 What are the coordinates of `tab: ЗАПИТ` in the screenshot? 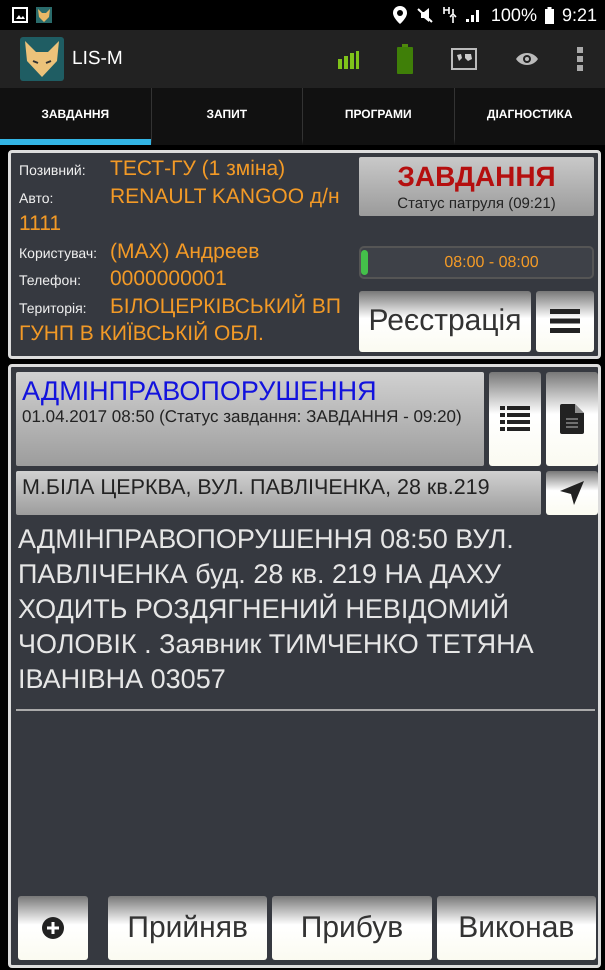 It's located at (226, 116).